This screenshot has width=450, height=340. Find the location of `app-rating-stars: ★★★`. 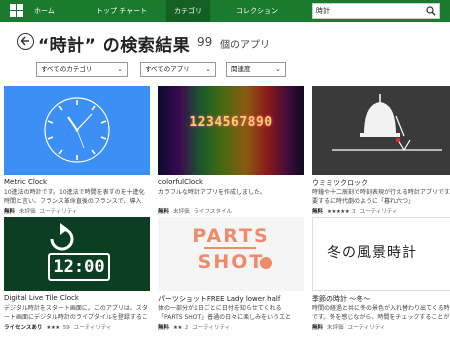

app-rating-stars: ★★★ is located at coordinates (53, 328).